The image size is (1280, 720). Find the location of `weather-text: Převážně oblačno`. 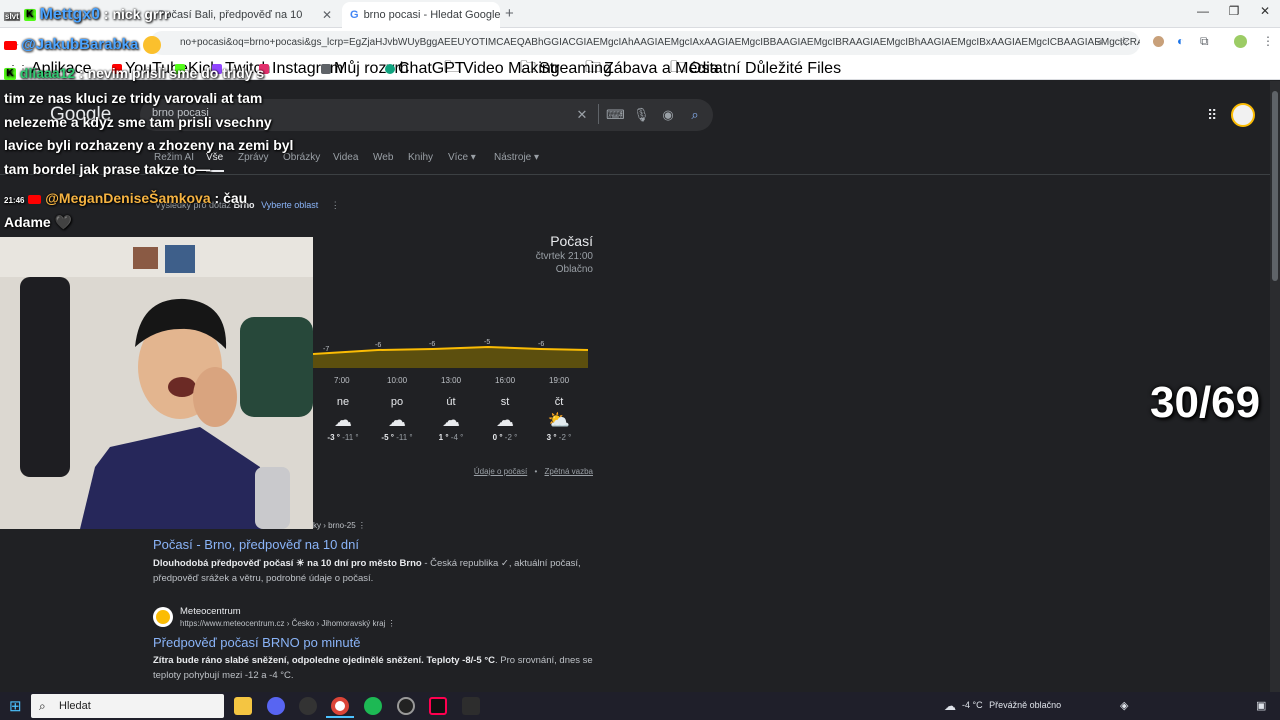

weather-text: Převážně oblačno is located at coordinates (1025, 705).